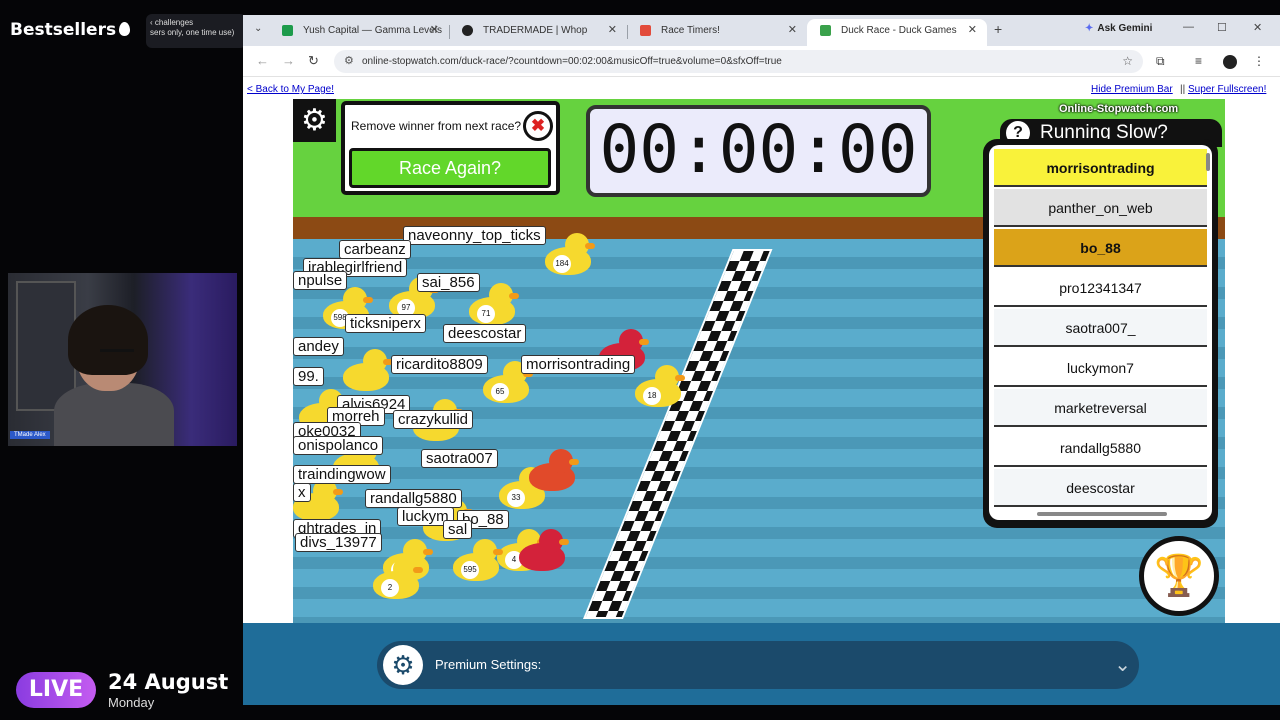 The width and height of the screenshot is (1280, 720). What do you see at coordinates (338, 445) in the screenshot?
I see `duck-name-tag: onispolanco` at bounding box center [338, 445].